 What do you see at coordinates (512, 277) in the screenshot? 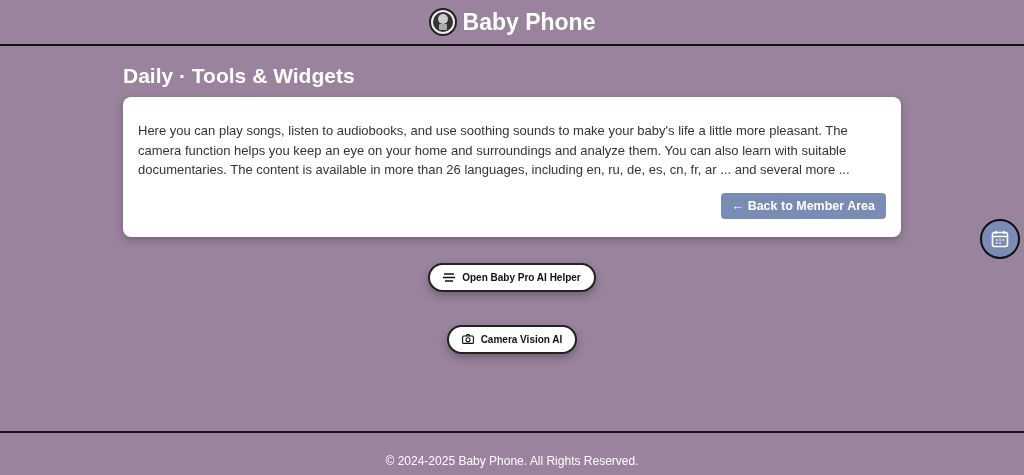
I see `ai-helper-button: Open Baby Pro AI Helper` at bounding box center [512, 277].